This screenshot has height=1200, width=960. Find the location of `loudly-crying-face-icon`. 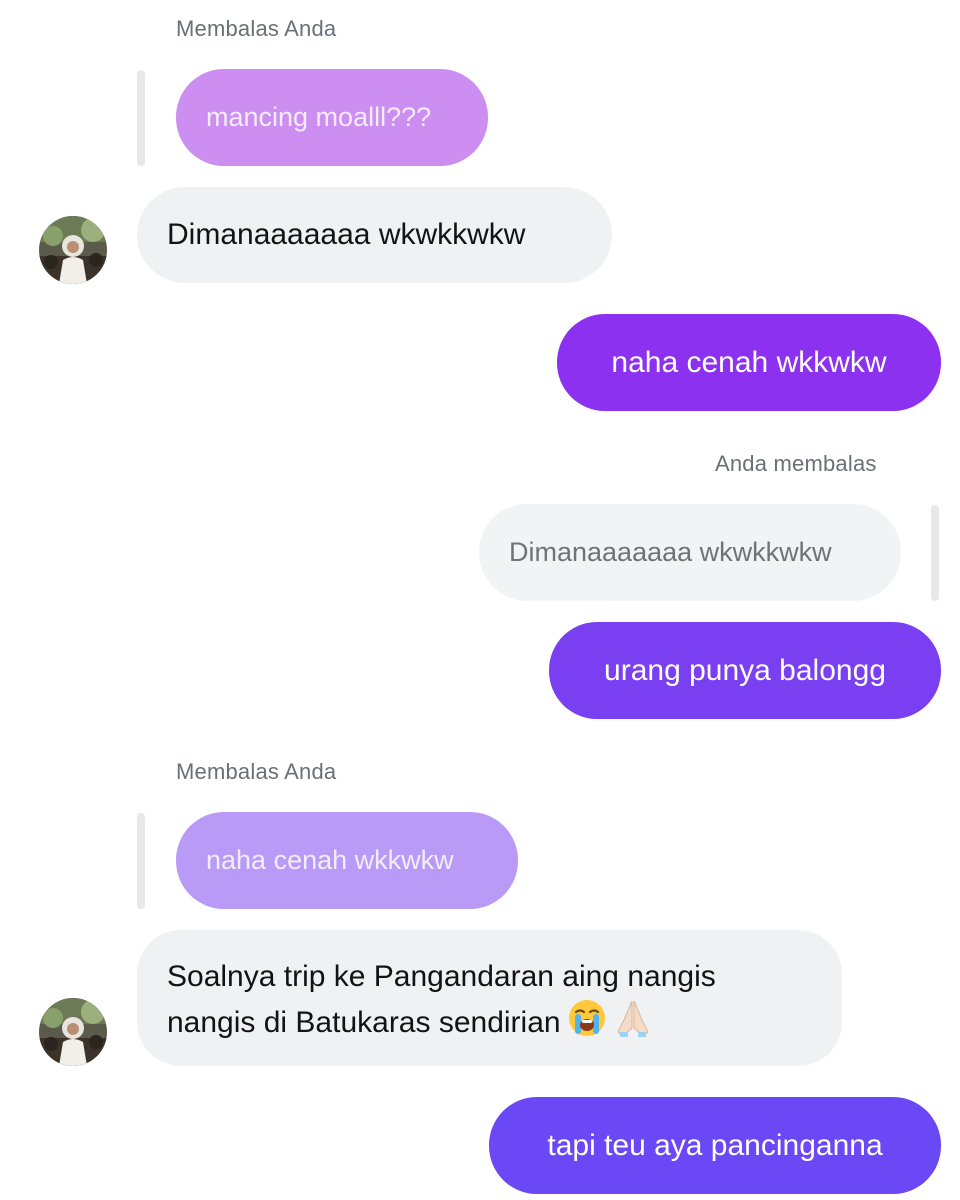

loudly-crying-face-icon is located at coordinates (587, 1024).